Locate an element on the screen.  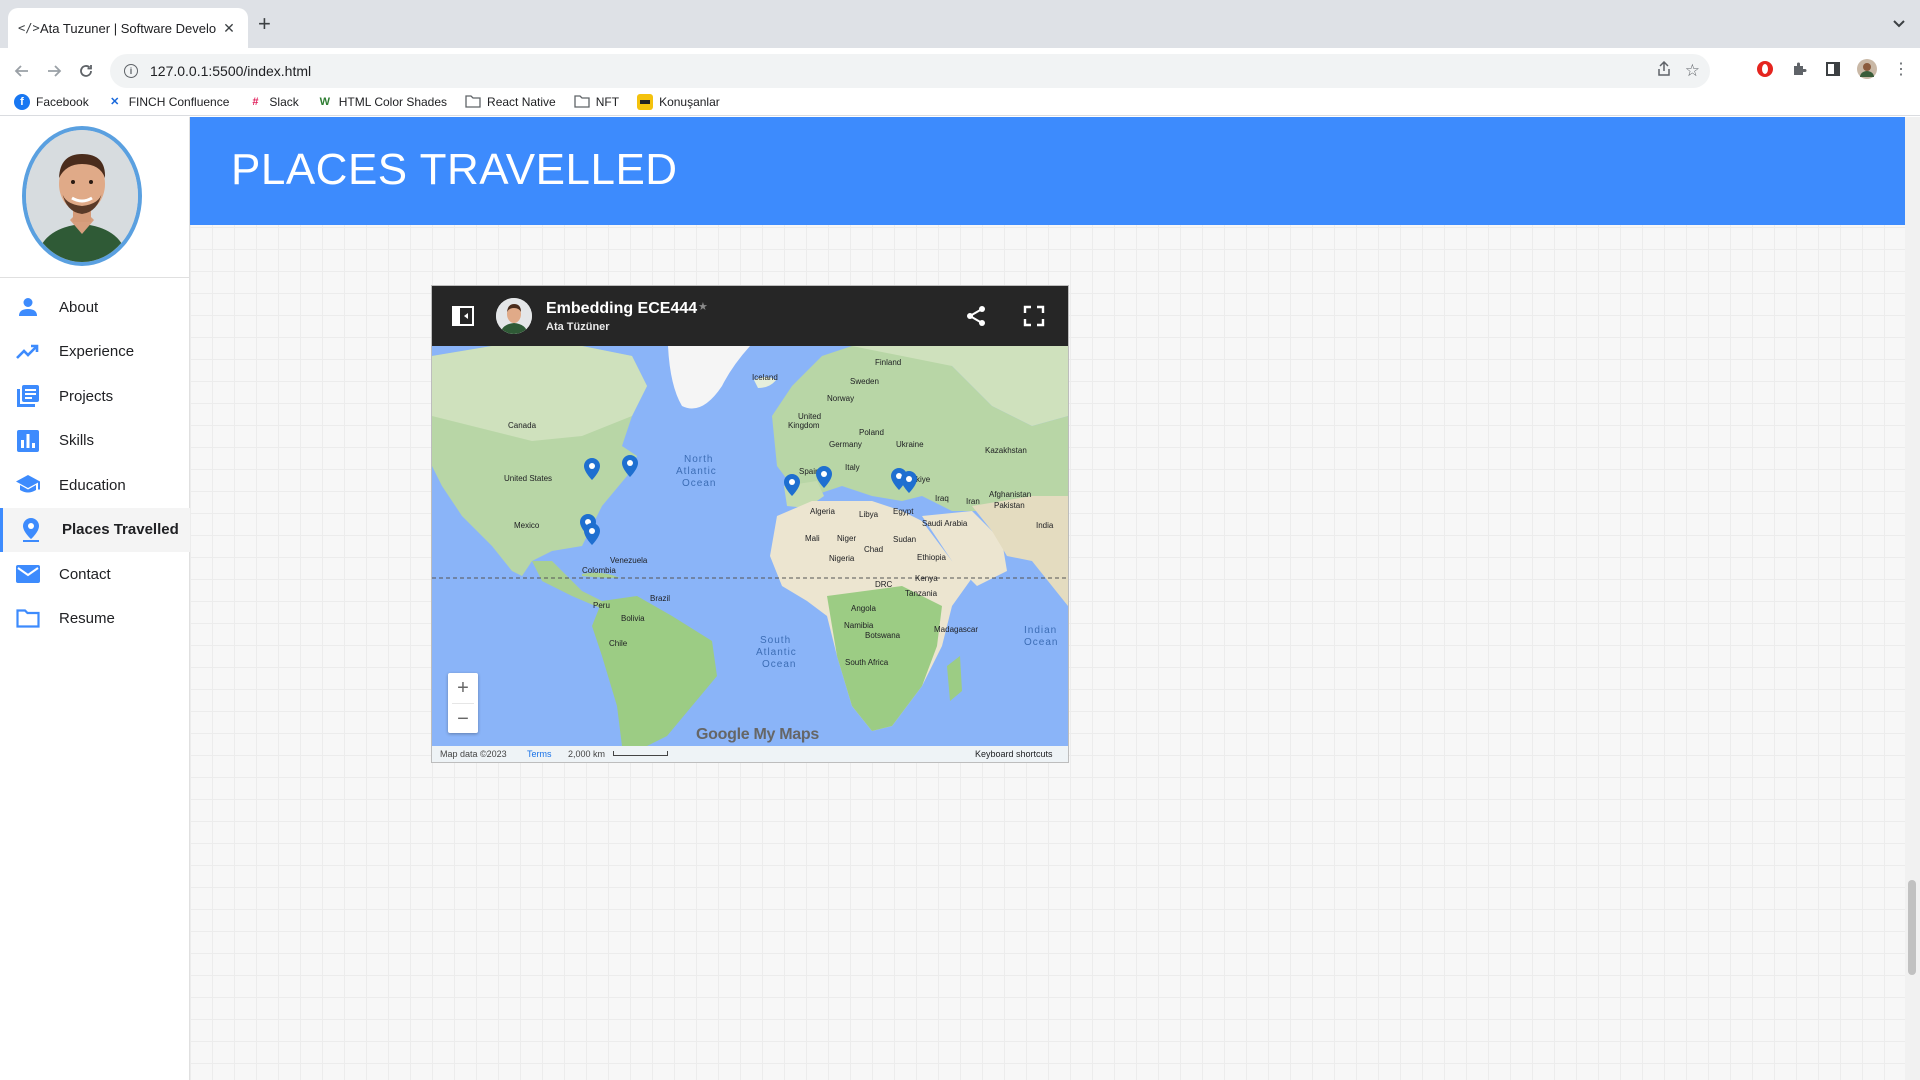
sidebar-item-label: Places Travelled is located at coordinates (120, 530).